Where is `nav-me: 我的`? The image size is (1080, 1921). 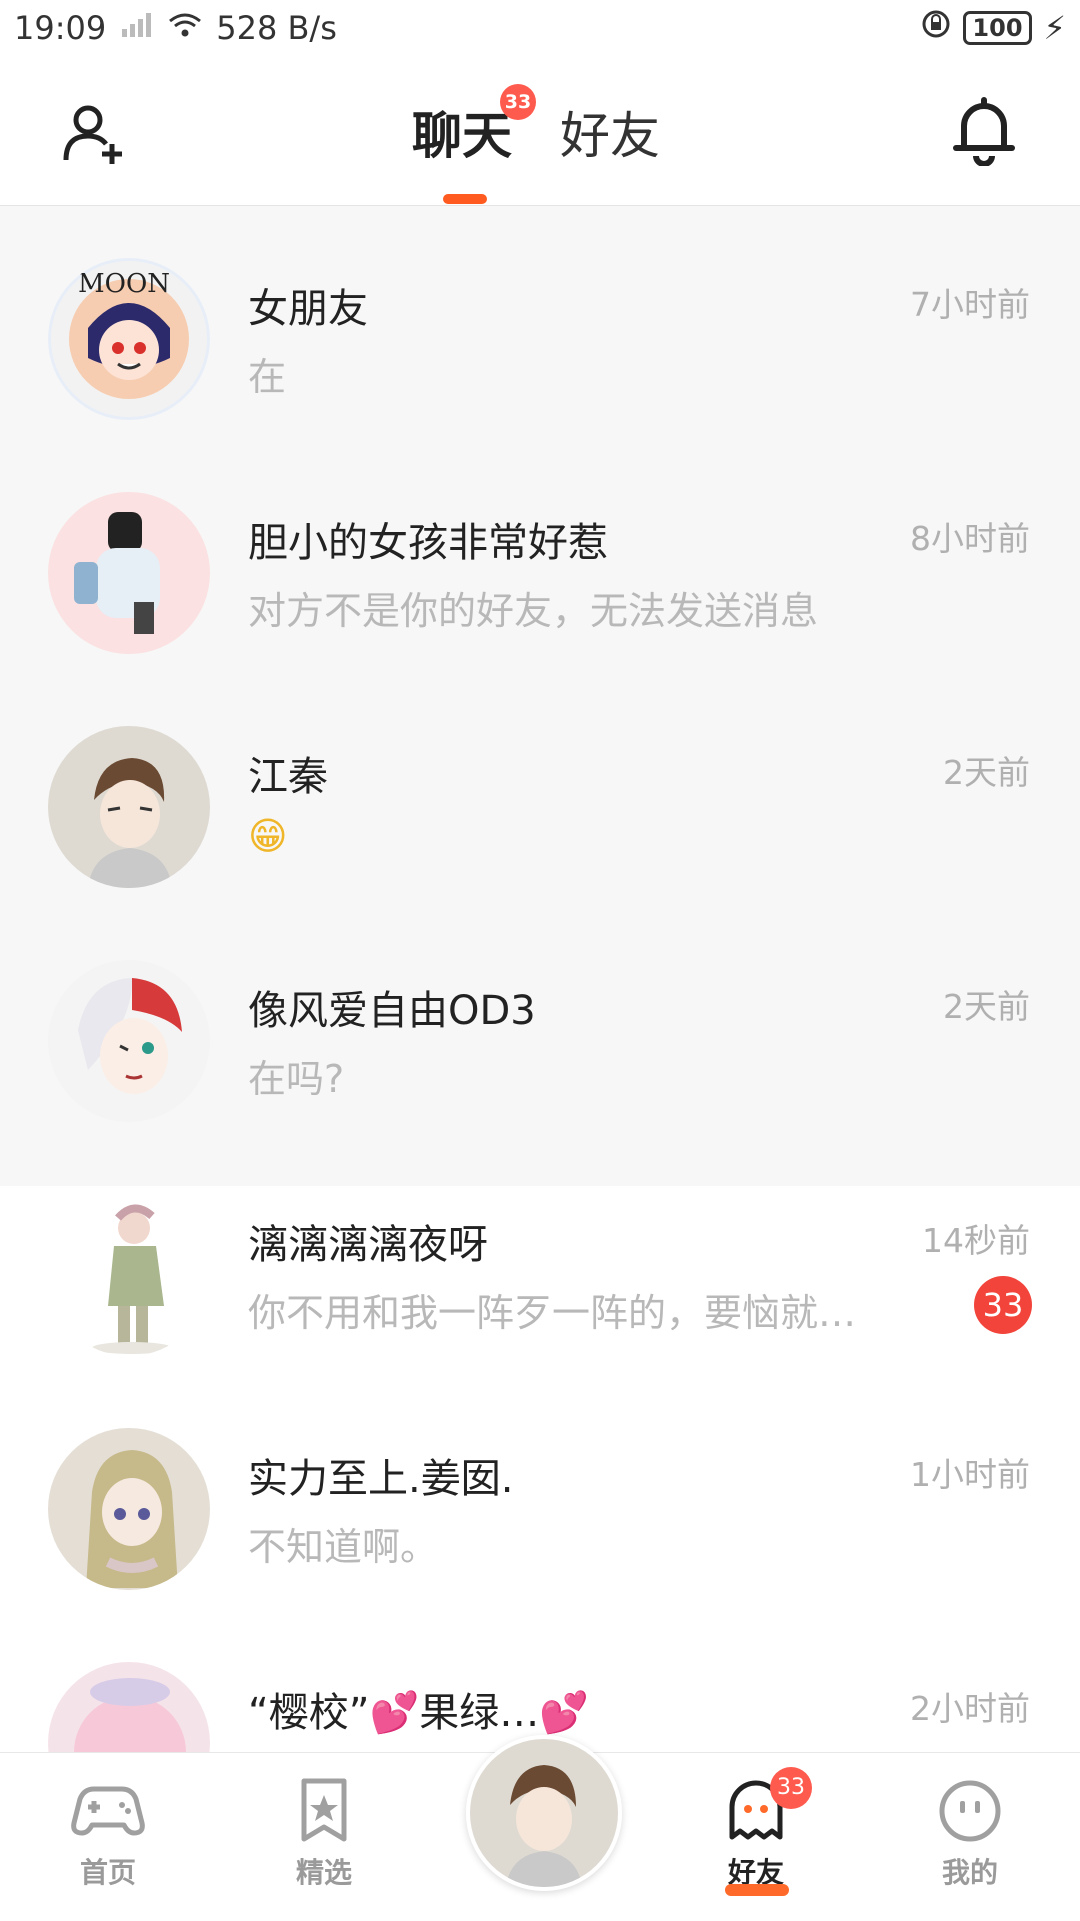 nav-me: 我的 is located at coordinates (970, 1833).